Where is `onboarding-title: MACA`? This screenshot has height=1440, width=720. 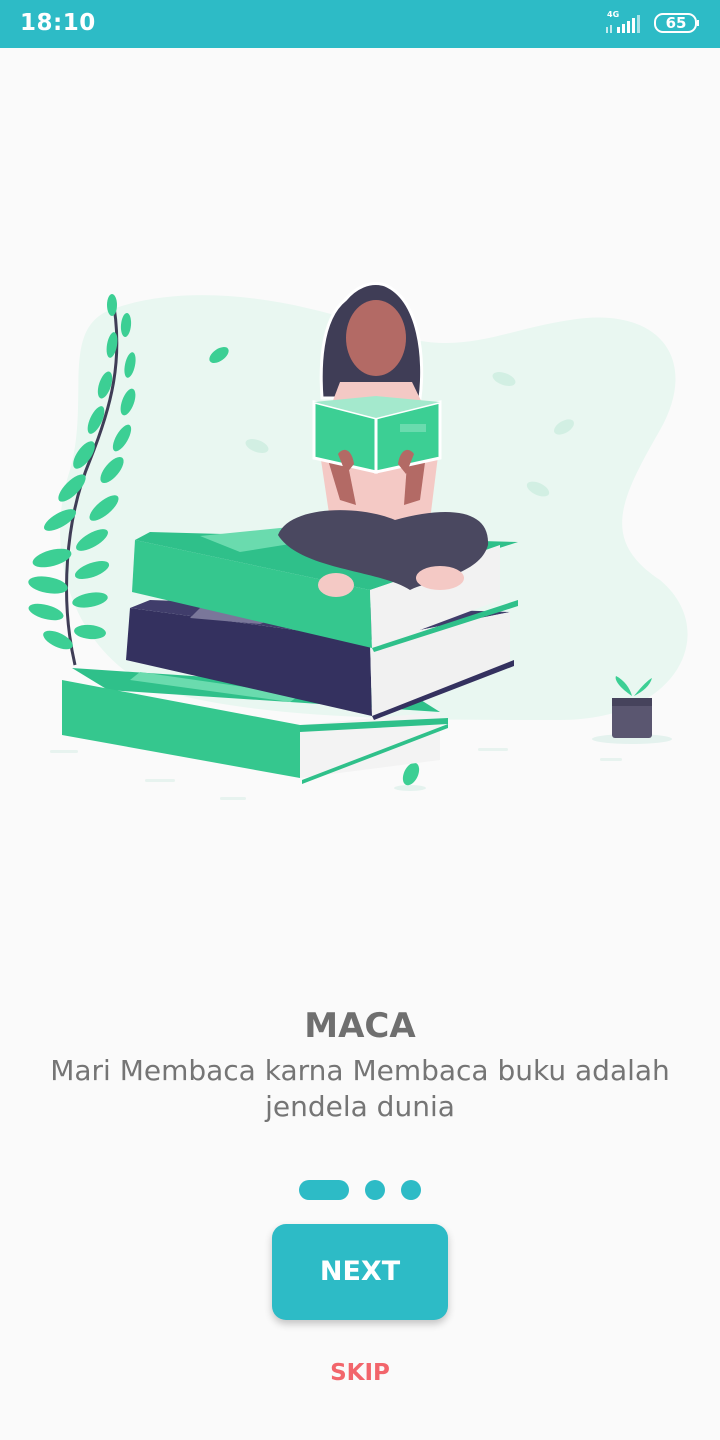 onboarding-title: MACA is located at coordinates (360, 1026).